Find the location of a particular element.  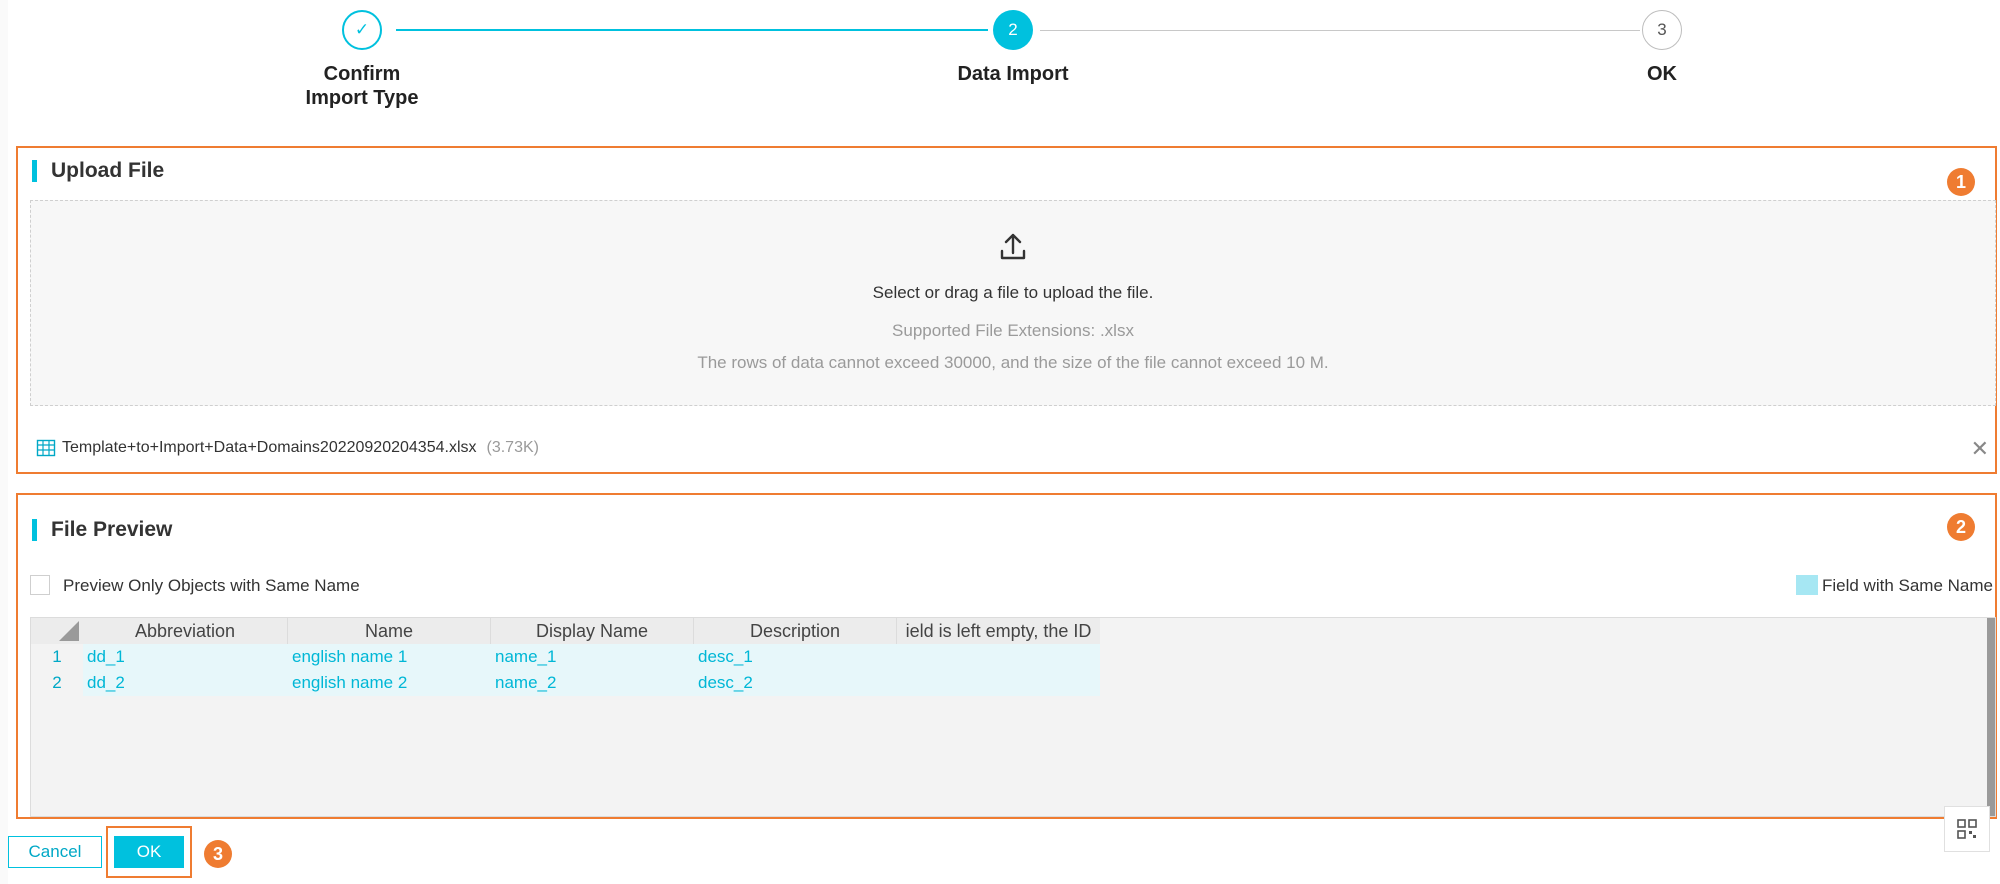

file-preview-title: File Preview is located at coordinates (102, 530).